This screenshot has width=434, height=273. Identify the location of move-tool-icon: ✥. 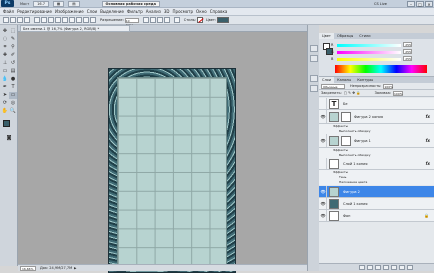
(5, 31).